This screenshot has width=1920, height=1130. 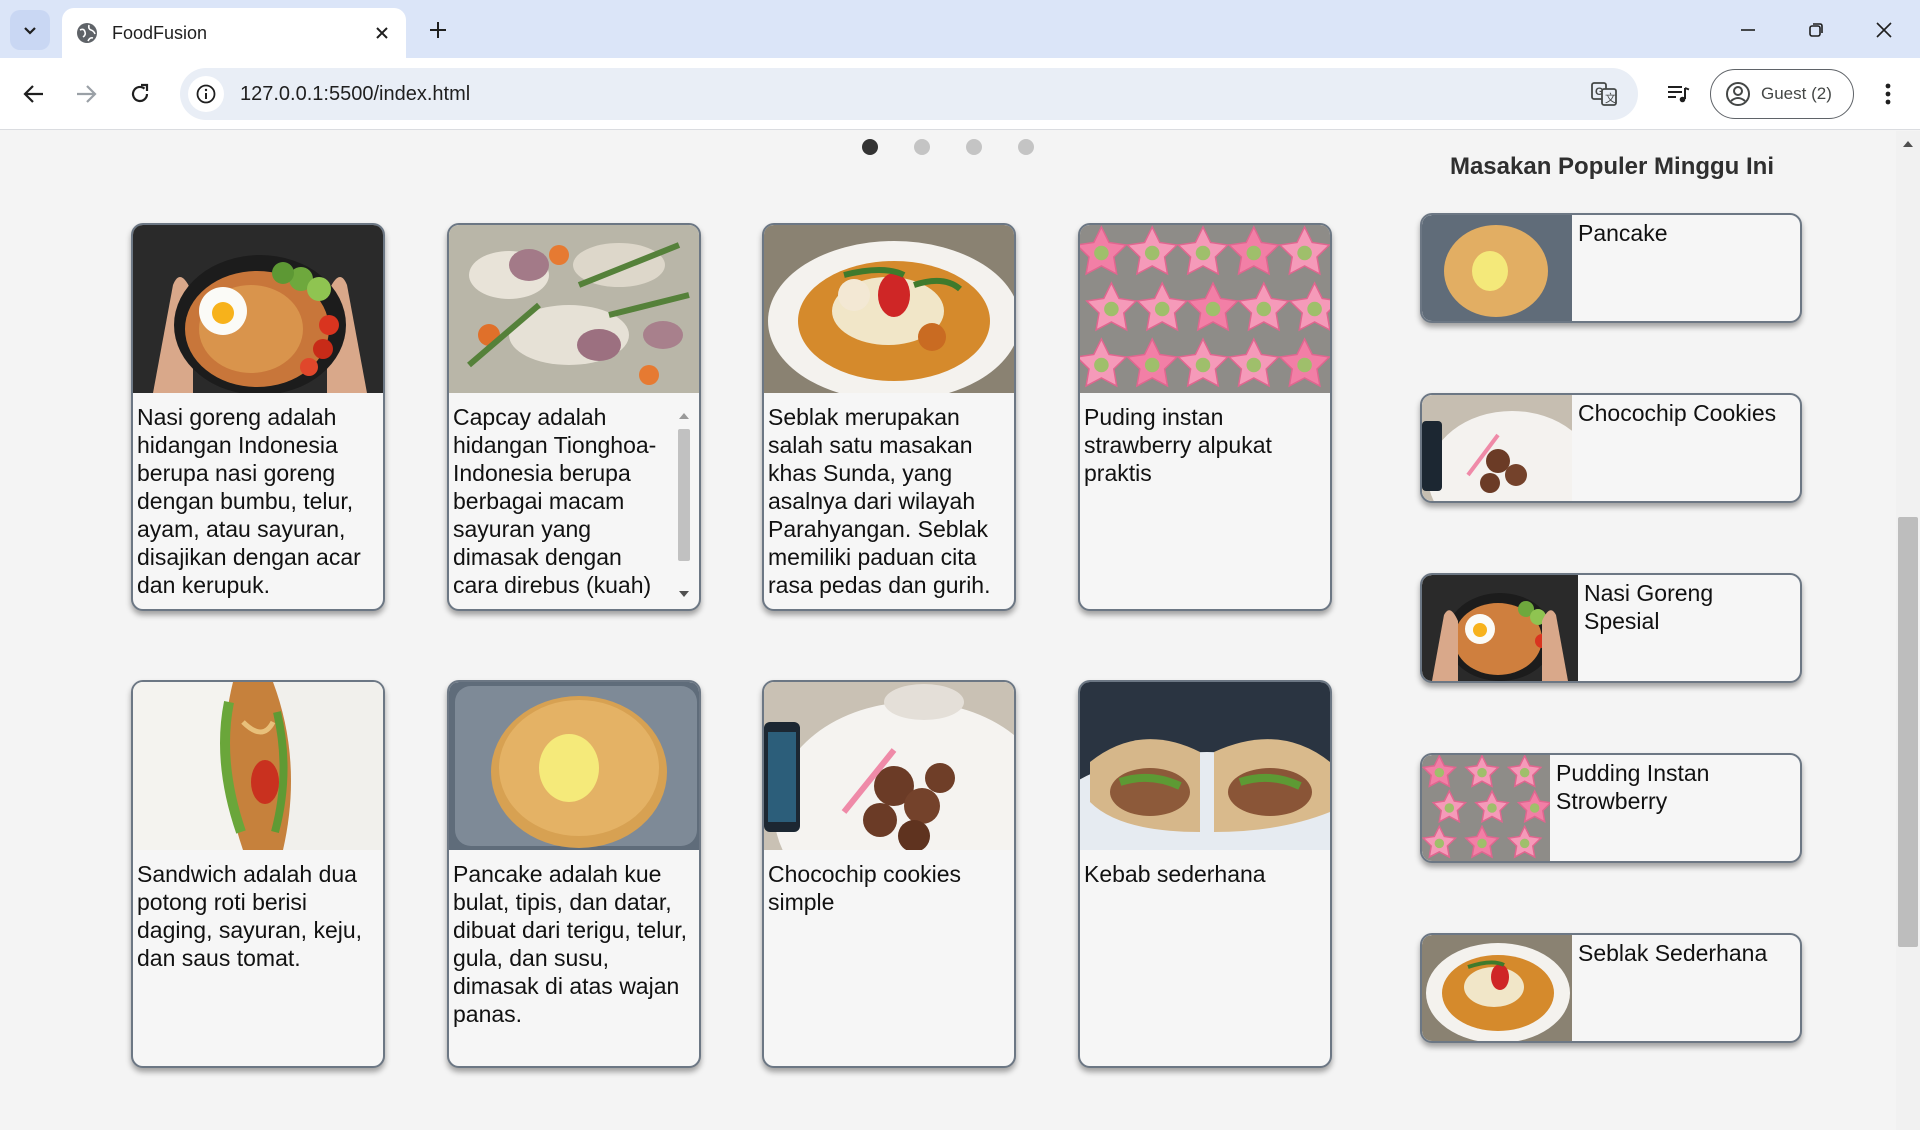 I want to click on menu-card-kebab: Kebab sederhana, so click(x=1205, y=874).